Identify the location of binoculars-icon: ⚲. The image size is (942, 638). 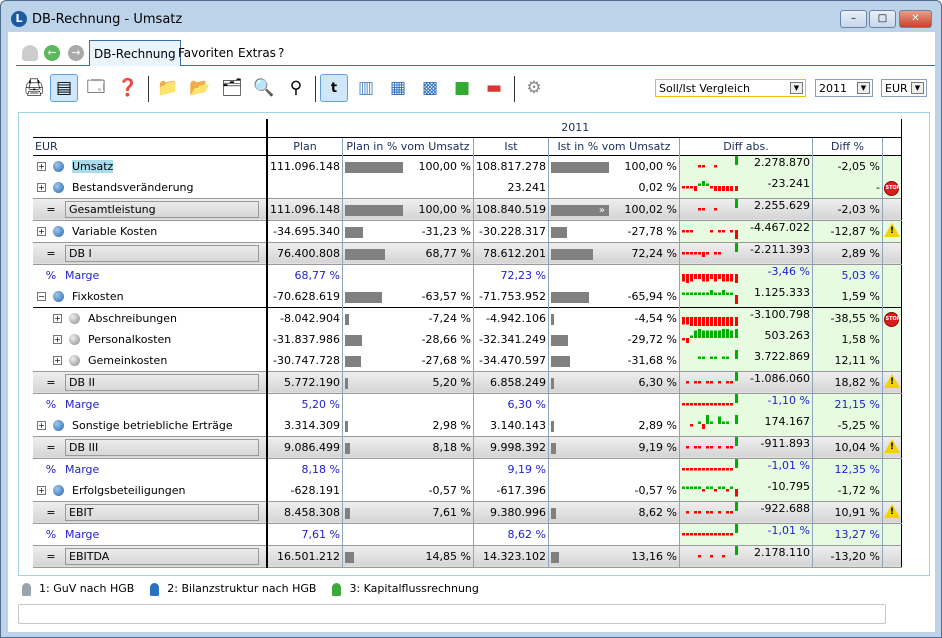
(296, 88).